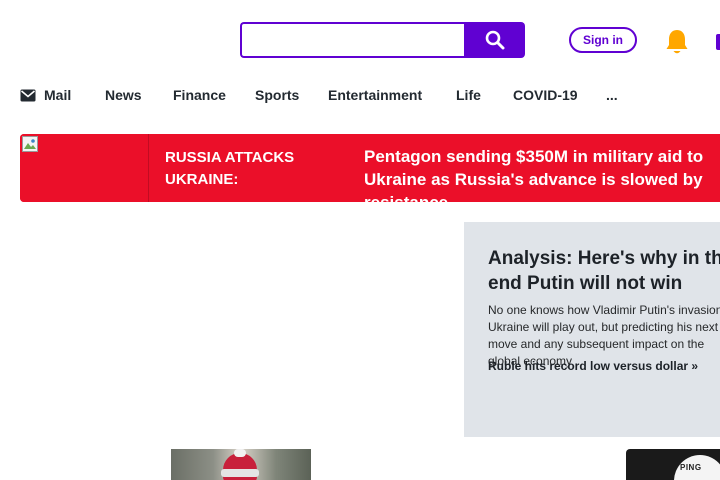 Image resolution: width=720 pixels, height=480 pixels. I want to click on search-input, so click(353, 40).